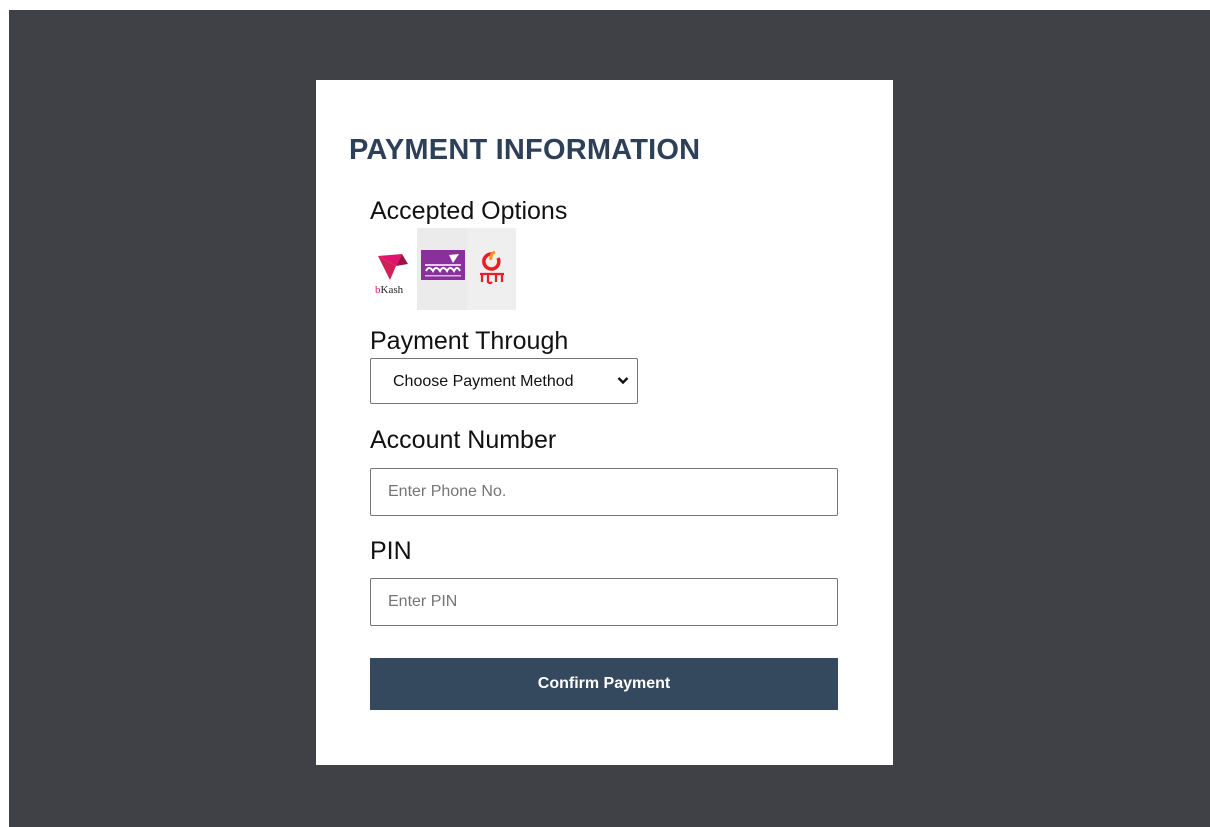  I want to click on chevron-down-icon, so click(623, 381).